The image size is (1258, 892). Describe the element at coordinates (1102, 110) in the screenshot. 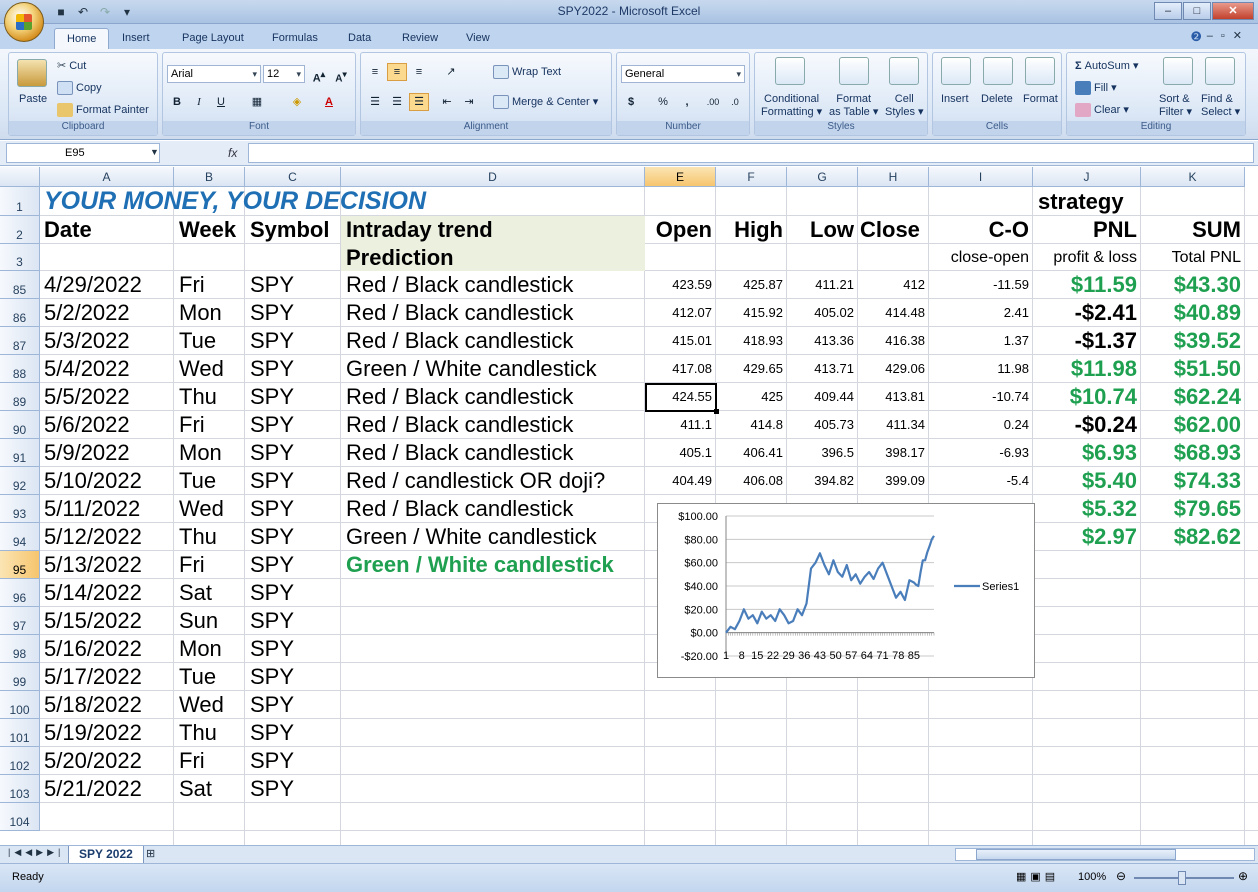

I see `clear-button: Clear ▾` at that location.